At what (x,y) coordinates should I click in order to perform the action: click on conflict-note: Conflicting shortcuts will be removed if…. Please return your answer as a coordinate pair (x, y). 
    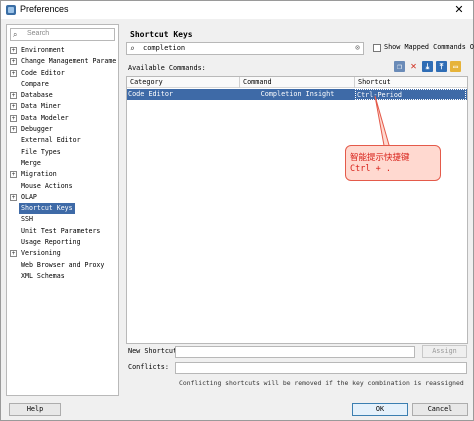
    Looking at the image, I should click on (321, 383).